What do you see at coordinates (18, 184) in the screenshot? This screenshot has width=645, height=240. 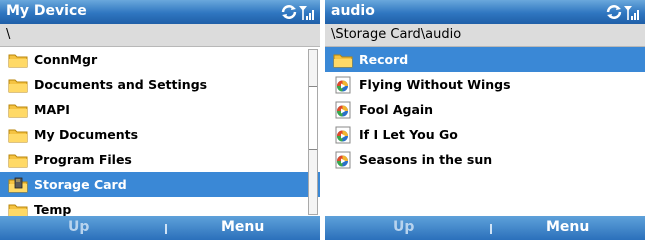 I see `storage-card-folder-icon` at bounding box center [18, 184].